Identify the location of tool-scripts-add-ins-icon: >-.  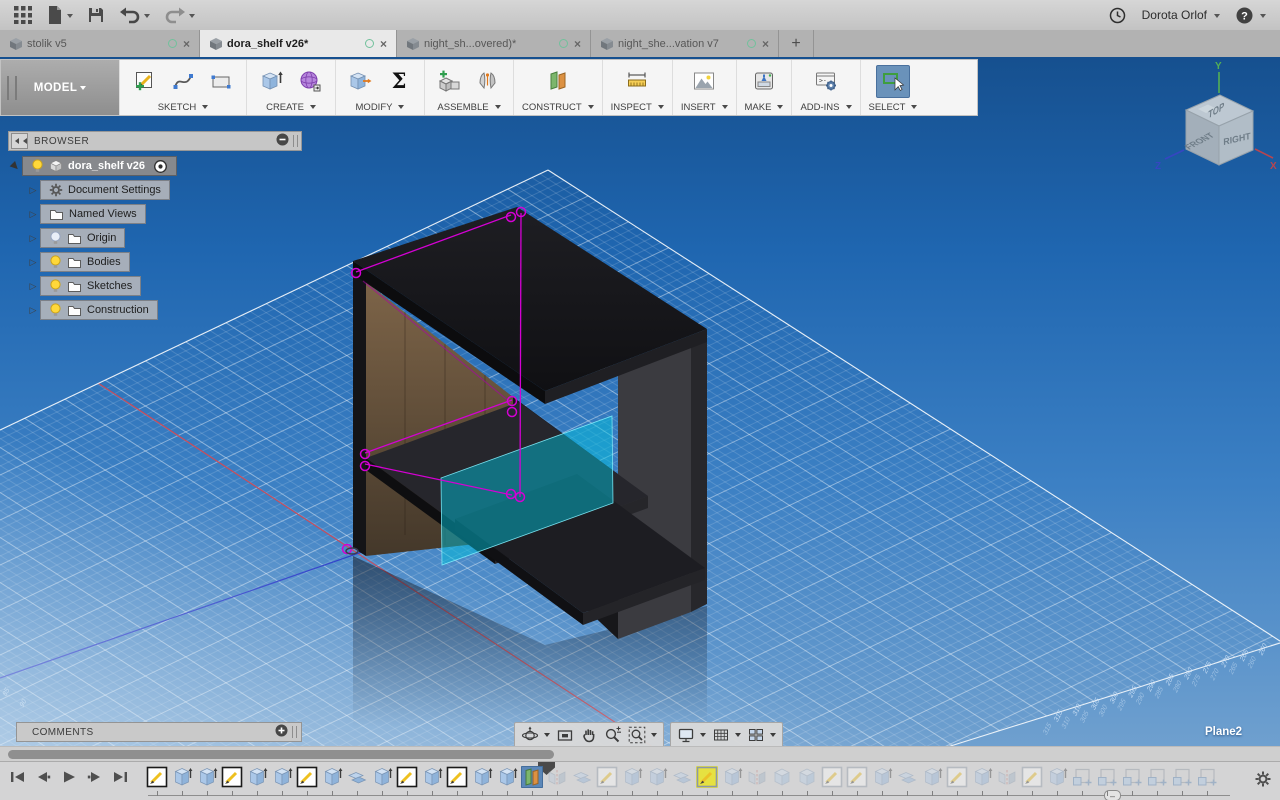
(826, 81).